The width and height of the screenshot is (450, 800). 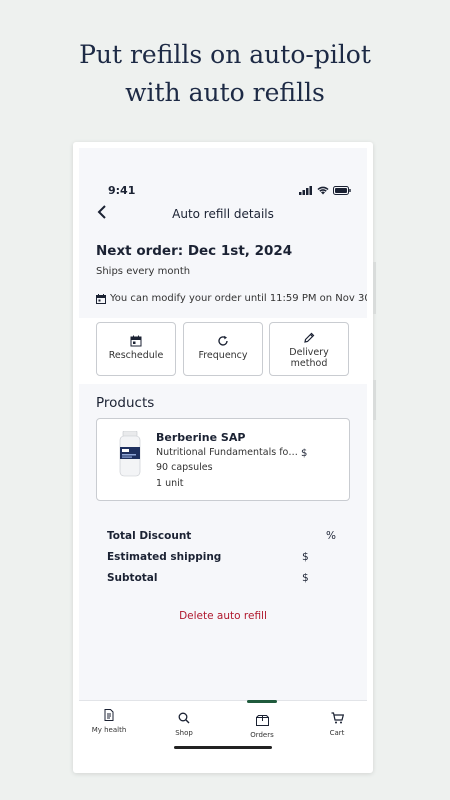 What do you see at coordinates (227, 537) in the screenshot?
I see `total-discount-row: Total Discount %` at bounding box center [227, 537].